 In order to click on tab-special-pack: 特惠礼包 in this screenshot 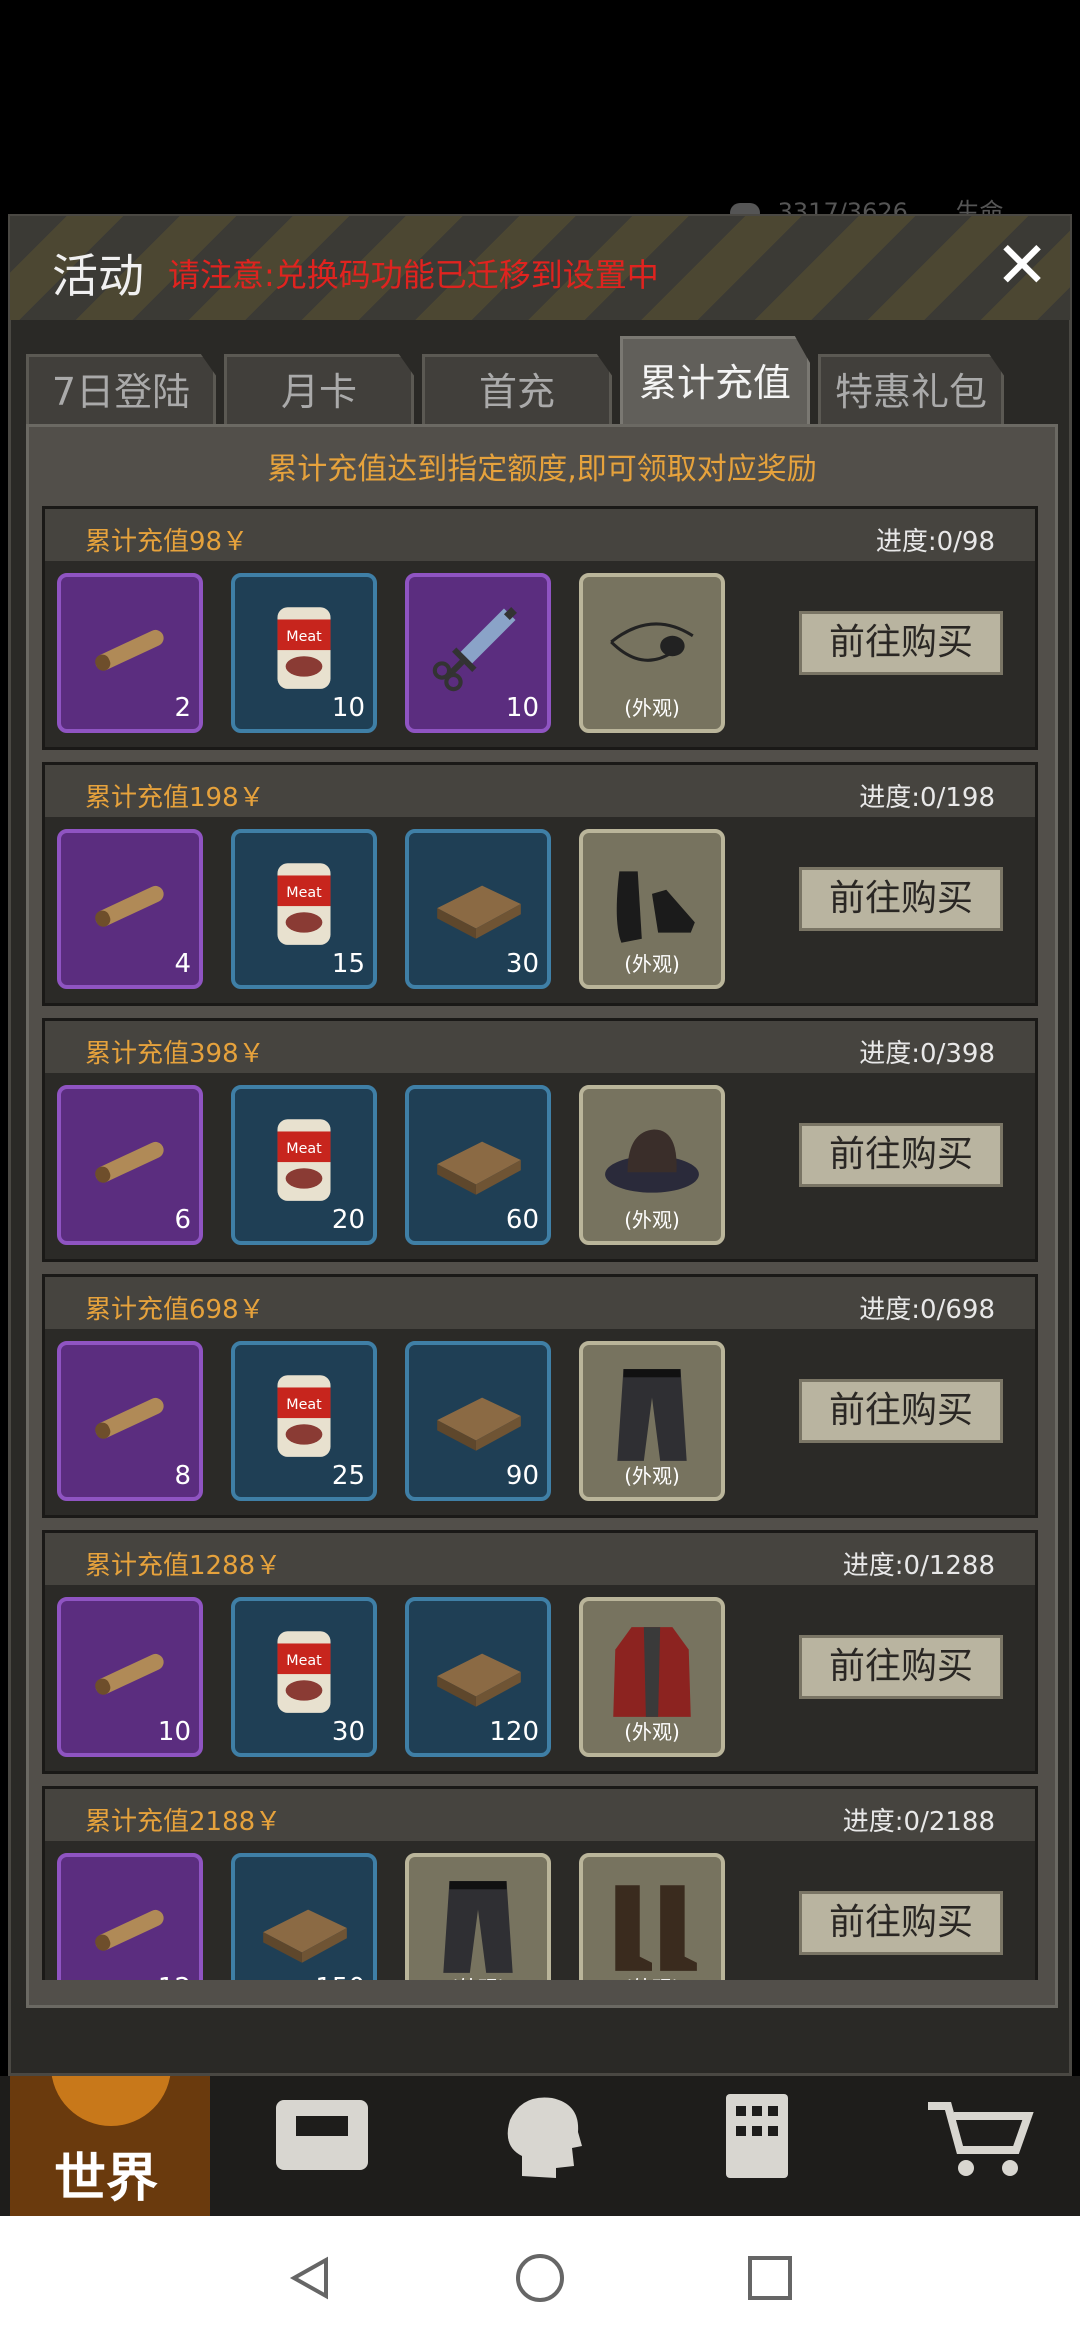, I will do `click(911, 390)`.